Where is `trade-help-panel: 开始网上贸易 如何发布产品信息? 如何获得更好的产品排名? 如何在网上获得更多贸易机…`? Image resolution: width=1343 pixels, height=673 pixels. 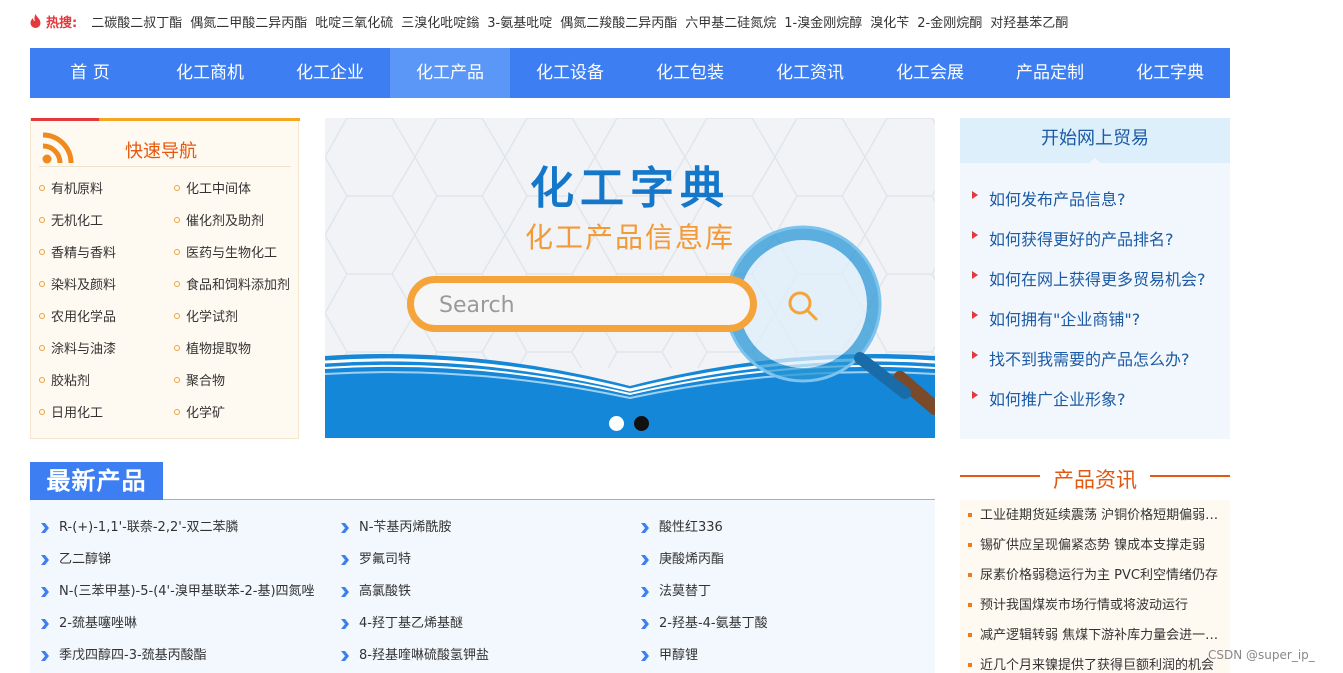 trade-help-panel: 开始网上贸易 如何发布产品信息? 如何获得更好的产品排名? 如何在网上获得更多贸易机… is located at coordinates (1095, 278).